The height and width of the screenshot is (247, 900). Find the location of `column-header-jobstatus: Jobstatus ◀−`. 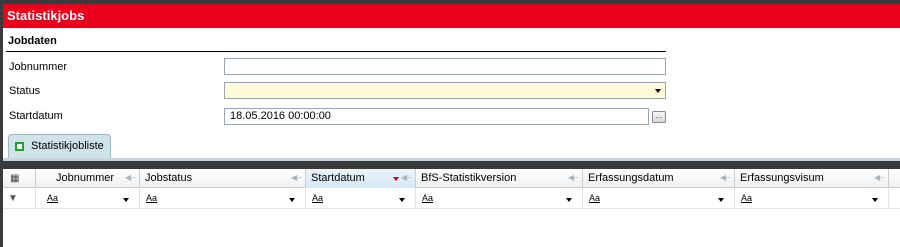

column-header-jobstatus: Jobstatus ◀− is located at coordinates (223, 178).